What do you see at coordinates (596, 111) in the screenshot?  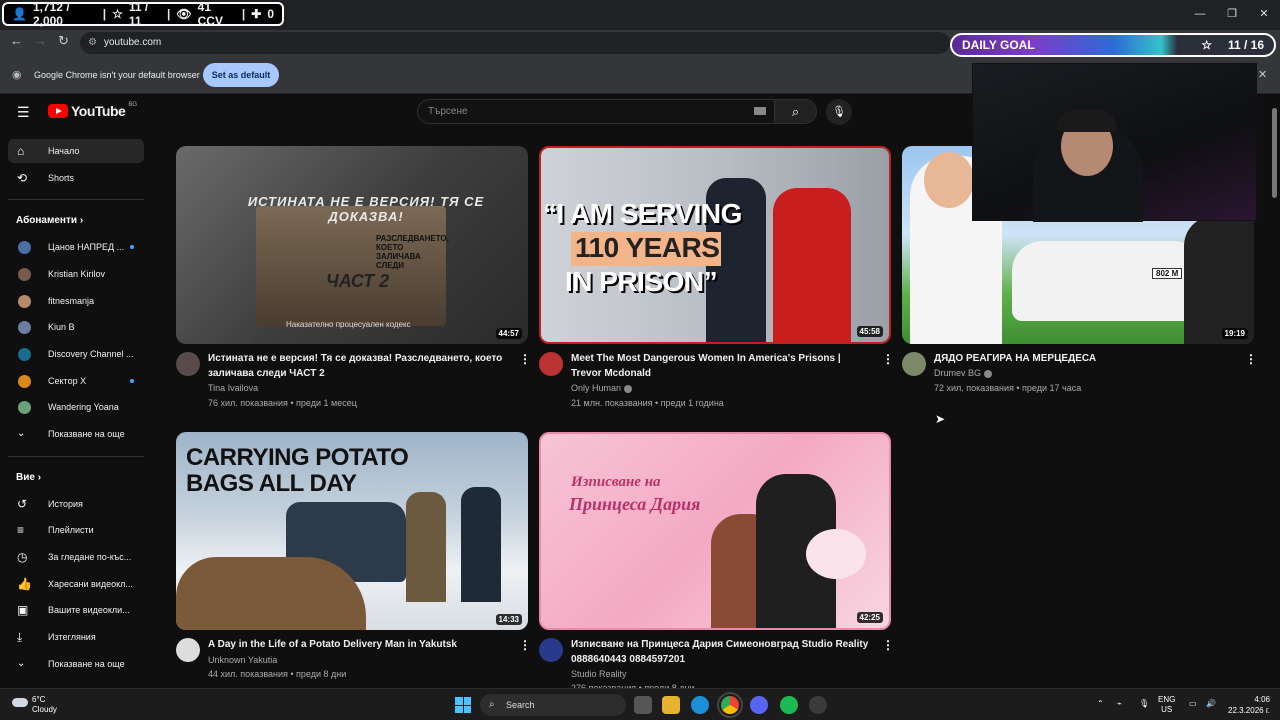 I see `search-input: Търсене` at bounding box center [596, 111].